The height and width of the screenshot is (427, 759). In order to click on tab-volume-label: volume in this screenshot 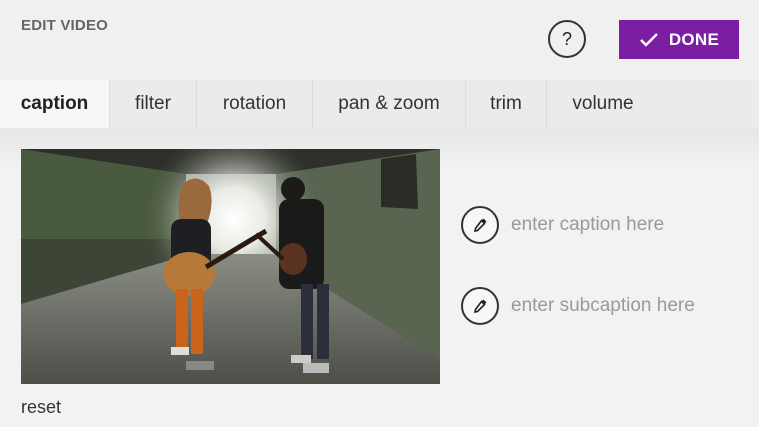, I will do `click(603, 103)`.